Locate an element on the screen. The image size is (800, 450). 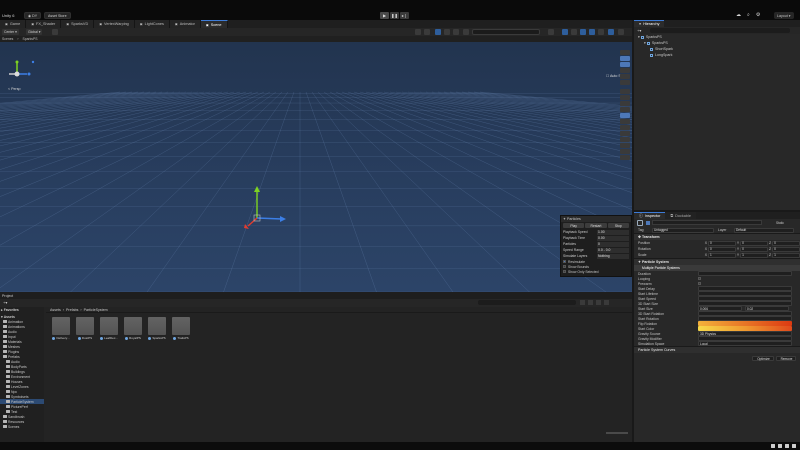
hierarchy-item: LongSpark is located at coordinates (717, 55).